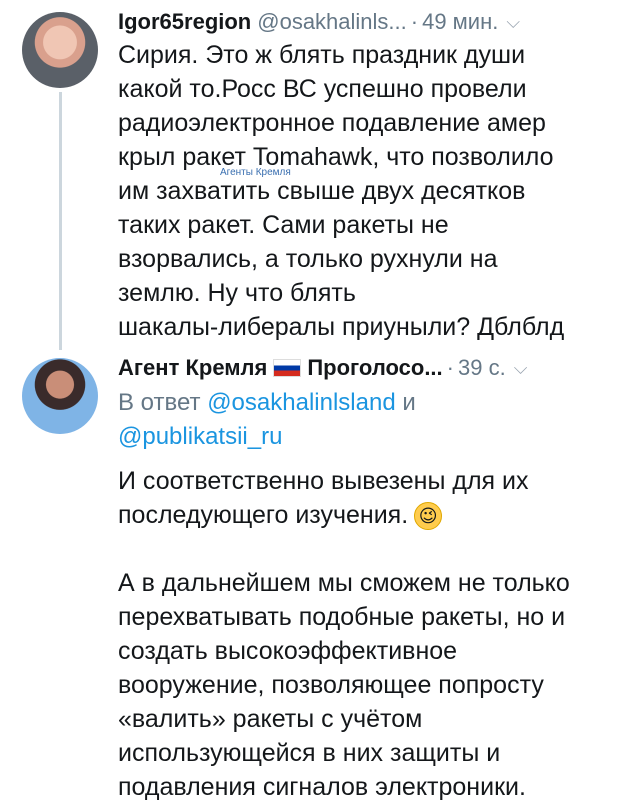 The height and width of the screenshot is (808, 620). What do you see at coordinates (263, 515) in the screenshot?
I see `text-line: последующего изучения.` at bounding box center [263, 515].